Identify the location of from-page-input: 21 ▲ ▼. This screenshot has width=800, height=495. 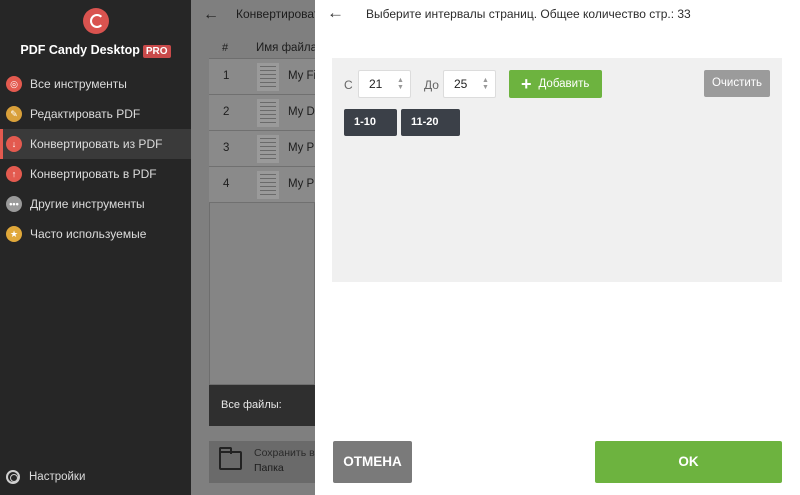
(384, 84).